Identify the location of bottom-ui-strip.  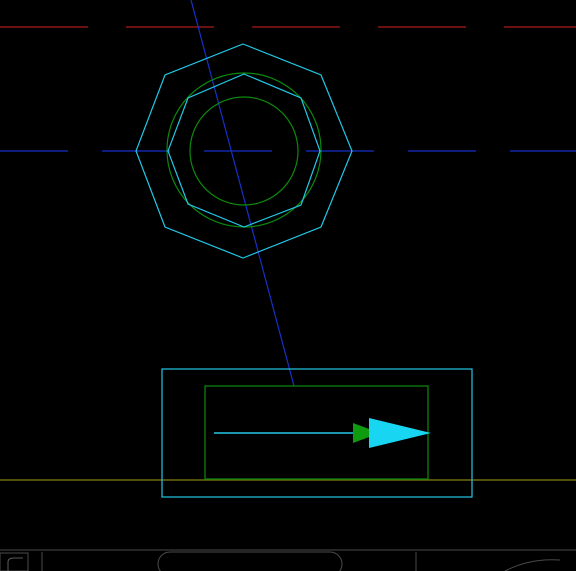
(288, 560).